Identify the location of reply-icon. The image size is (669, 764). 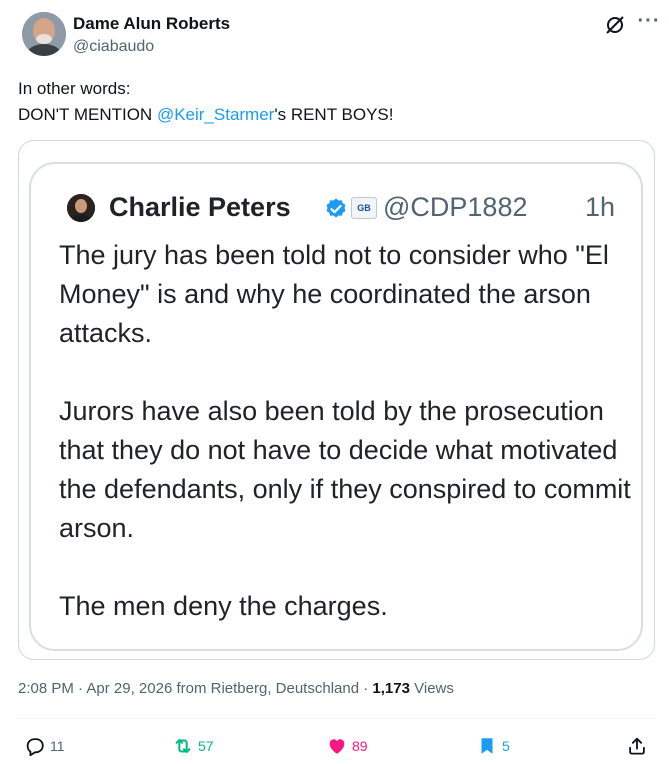
(35, 747).